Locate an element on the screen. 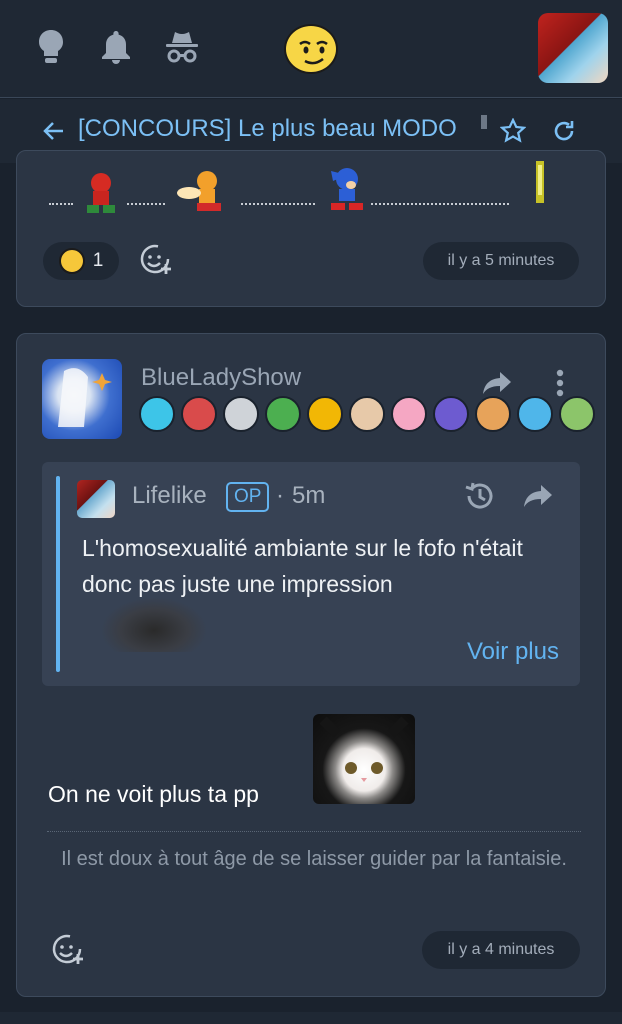  post-timestamp: il y a 4 minutes is located at coordinates (501, 950).